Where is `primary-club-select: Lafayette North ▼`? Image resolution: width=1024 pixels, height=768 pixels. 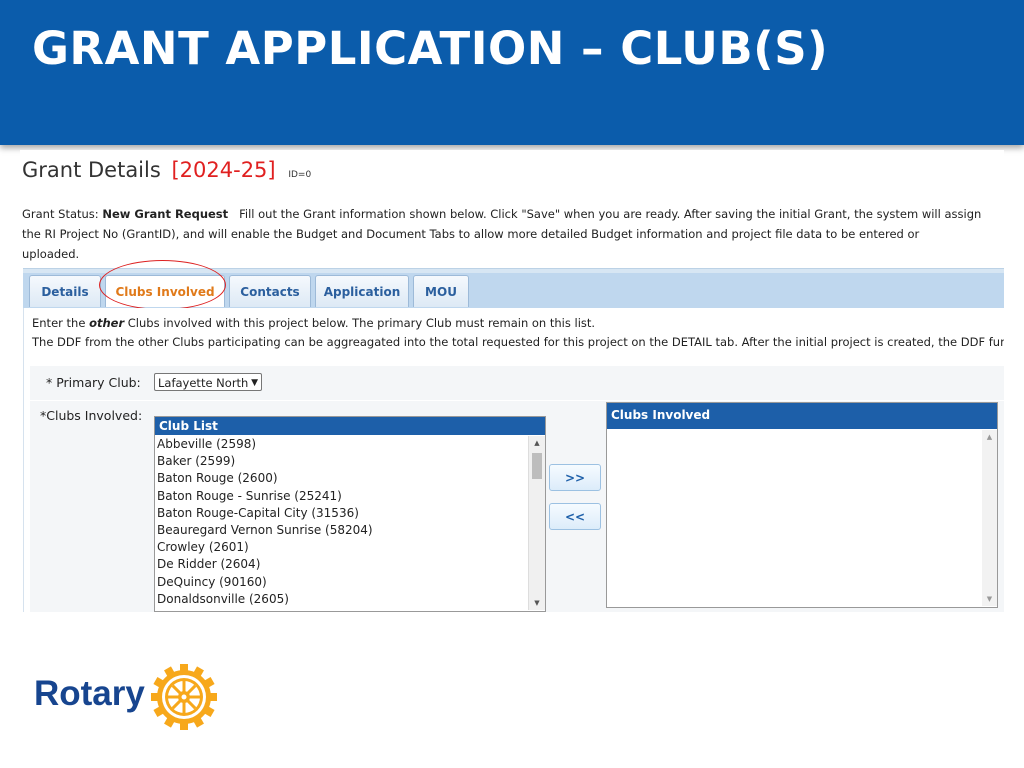 primary-club-select: Lafayette North ▼ is located at coordinates (208, 382).